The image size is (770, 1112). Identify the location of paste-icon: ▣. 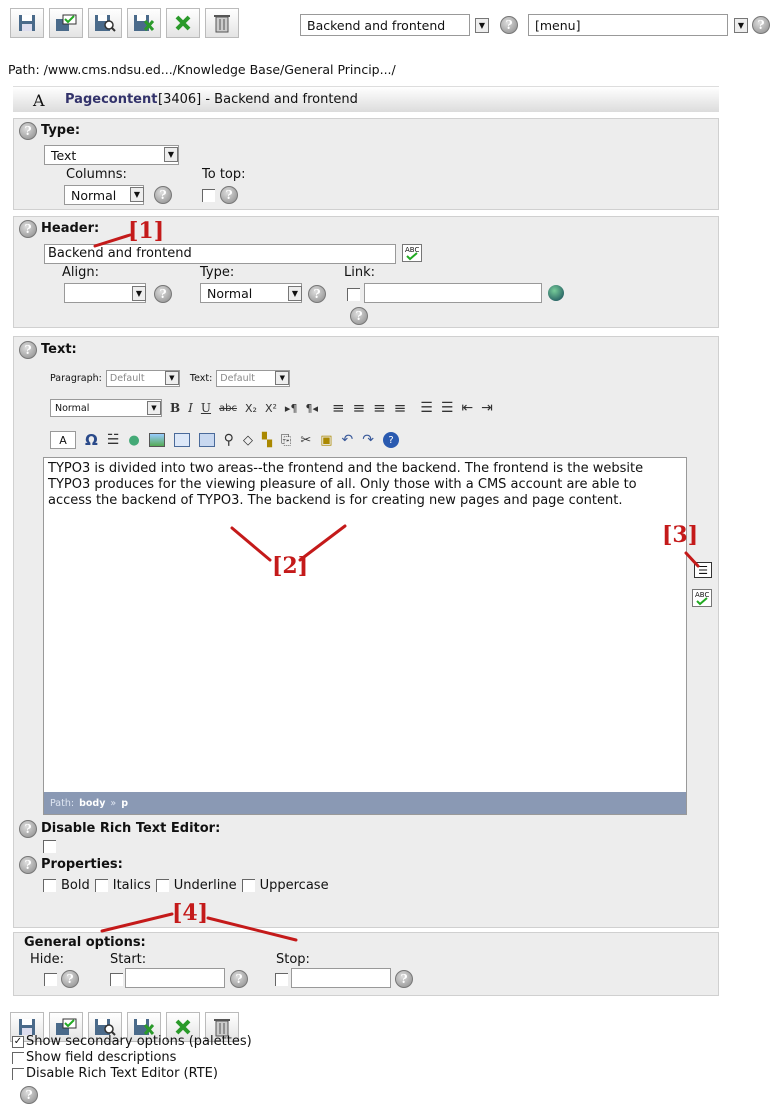
(326, 440).